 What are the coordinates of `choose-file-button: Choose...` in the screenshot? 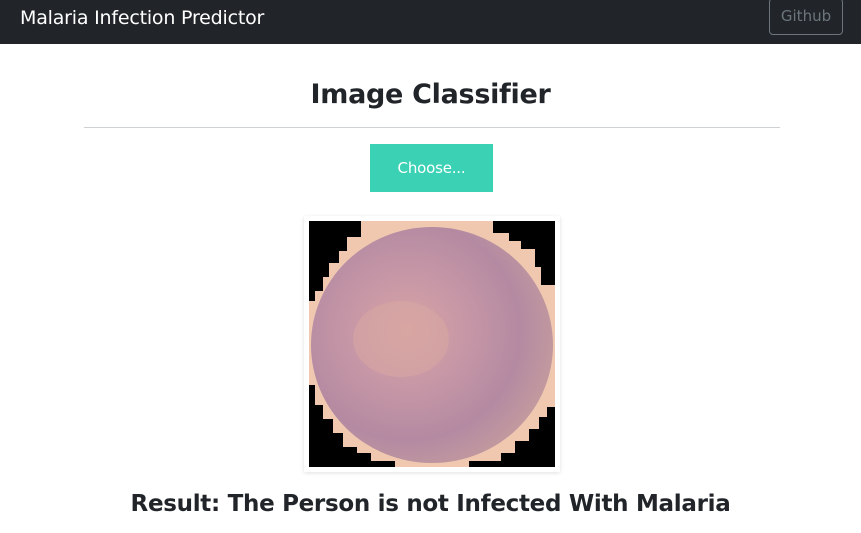 It's located at (431, 168).